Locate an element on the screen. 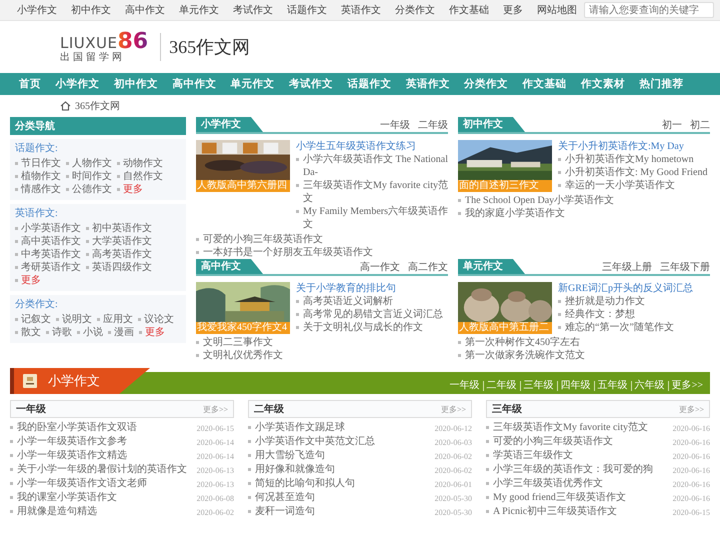  panel-link: 高二作文 is located at coordinates (428, 267).